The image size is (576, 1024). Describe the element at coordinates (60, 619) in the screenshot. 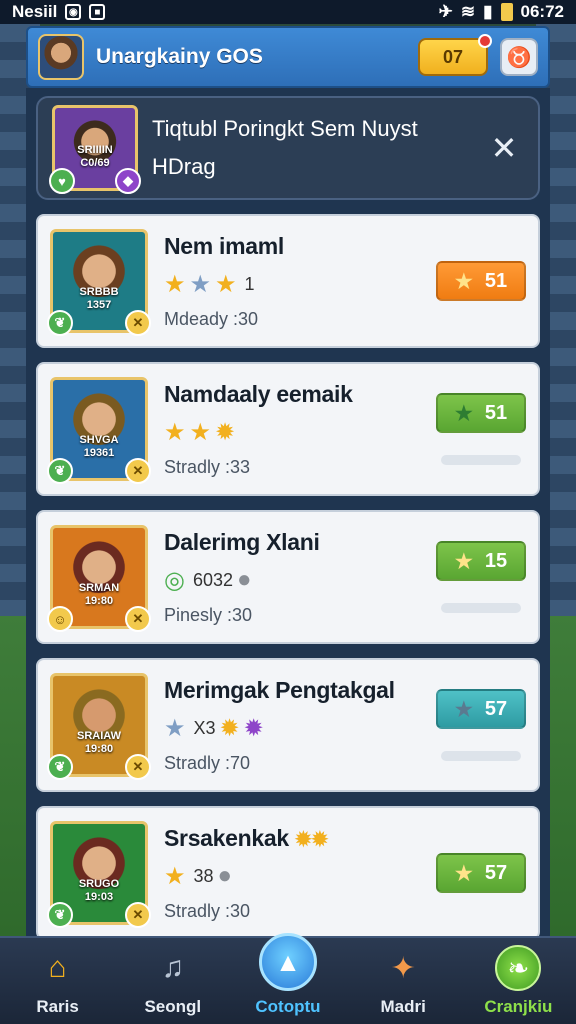

I see `smile-icon: ☺` at that location.